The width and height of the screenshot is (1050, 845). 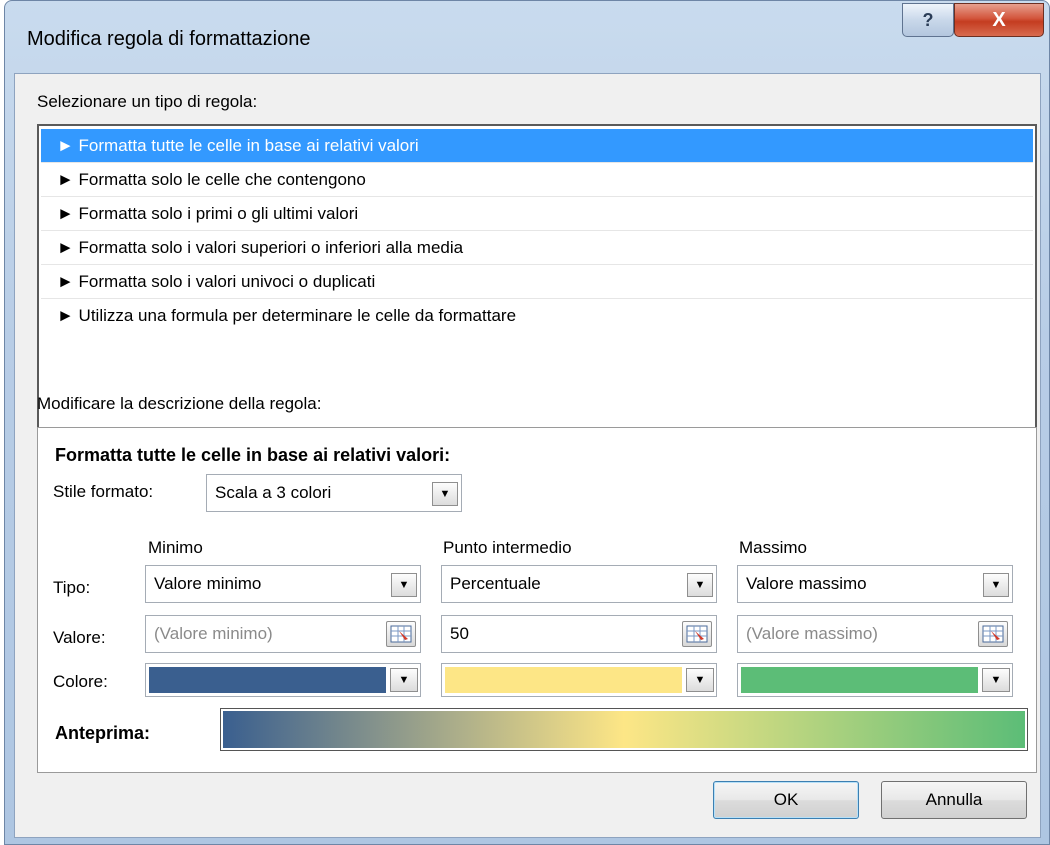 I want to click on format-style-value: Scala a 3 colori, so click(x=273, y=492).